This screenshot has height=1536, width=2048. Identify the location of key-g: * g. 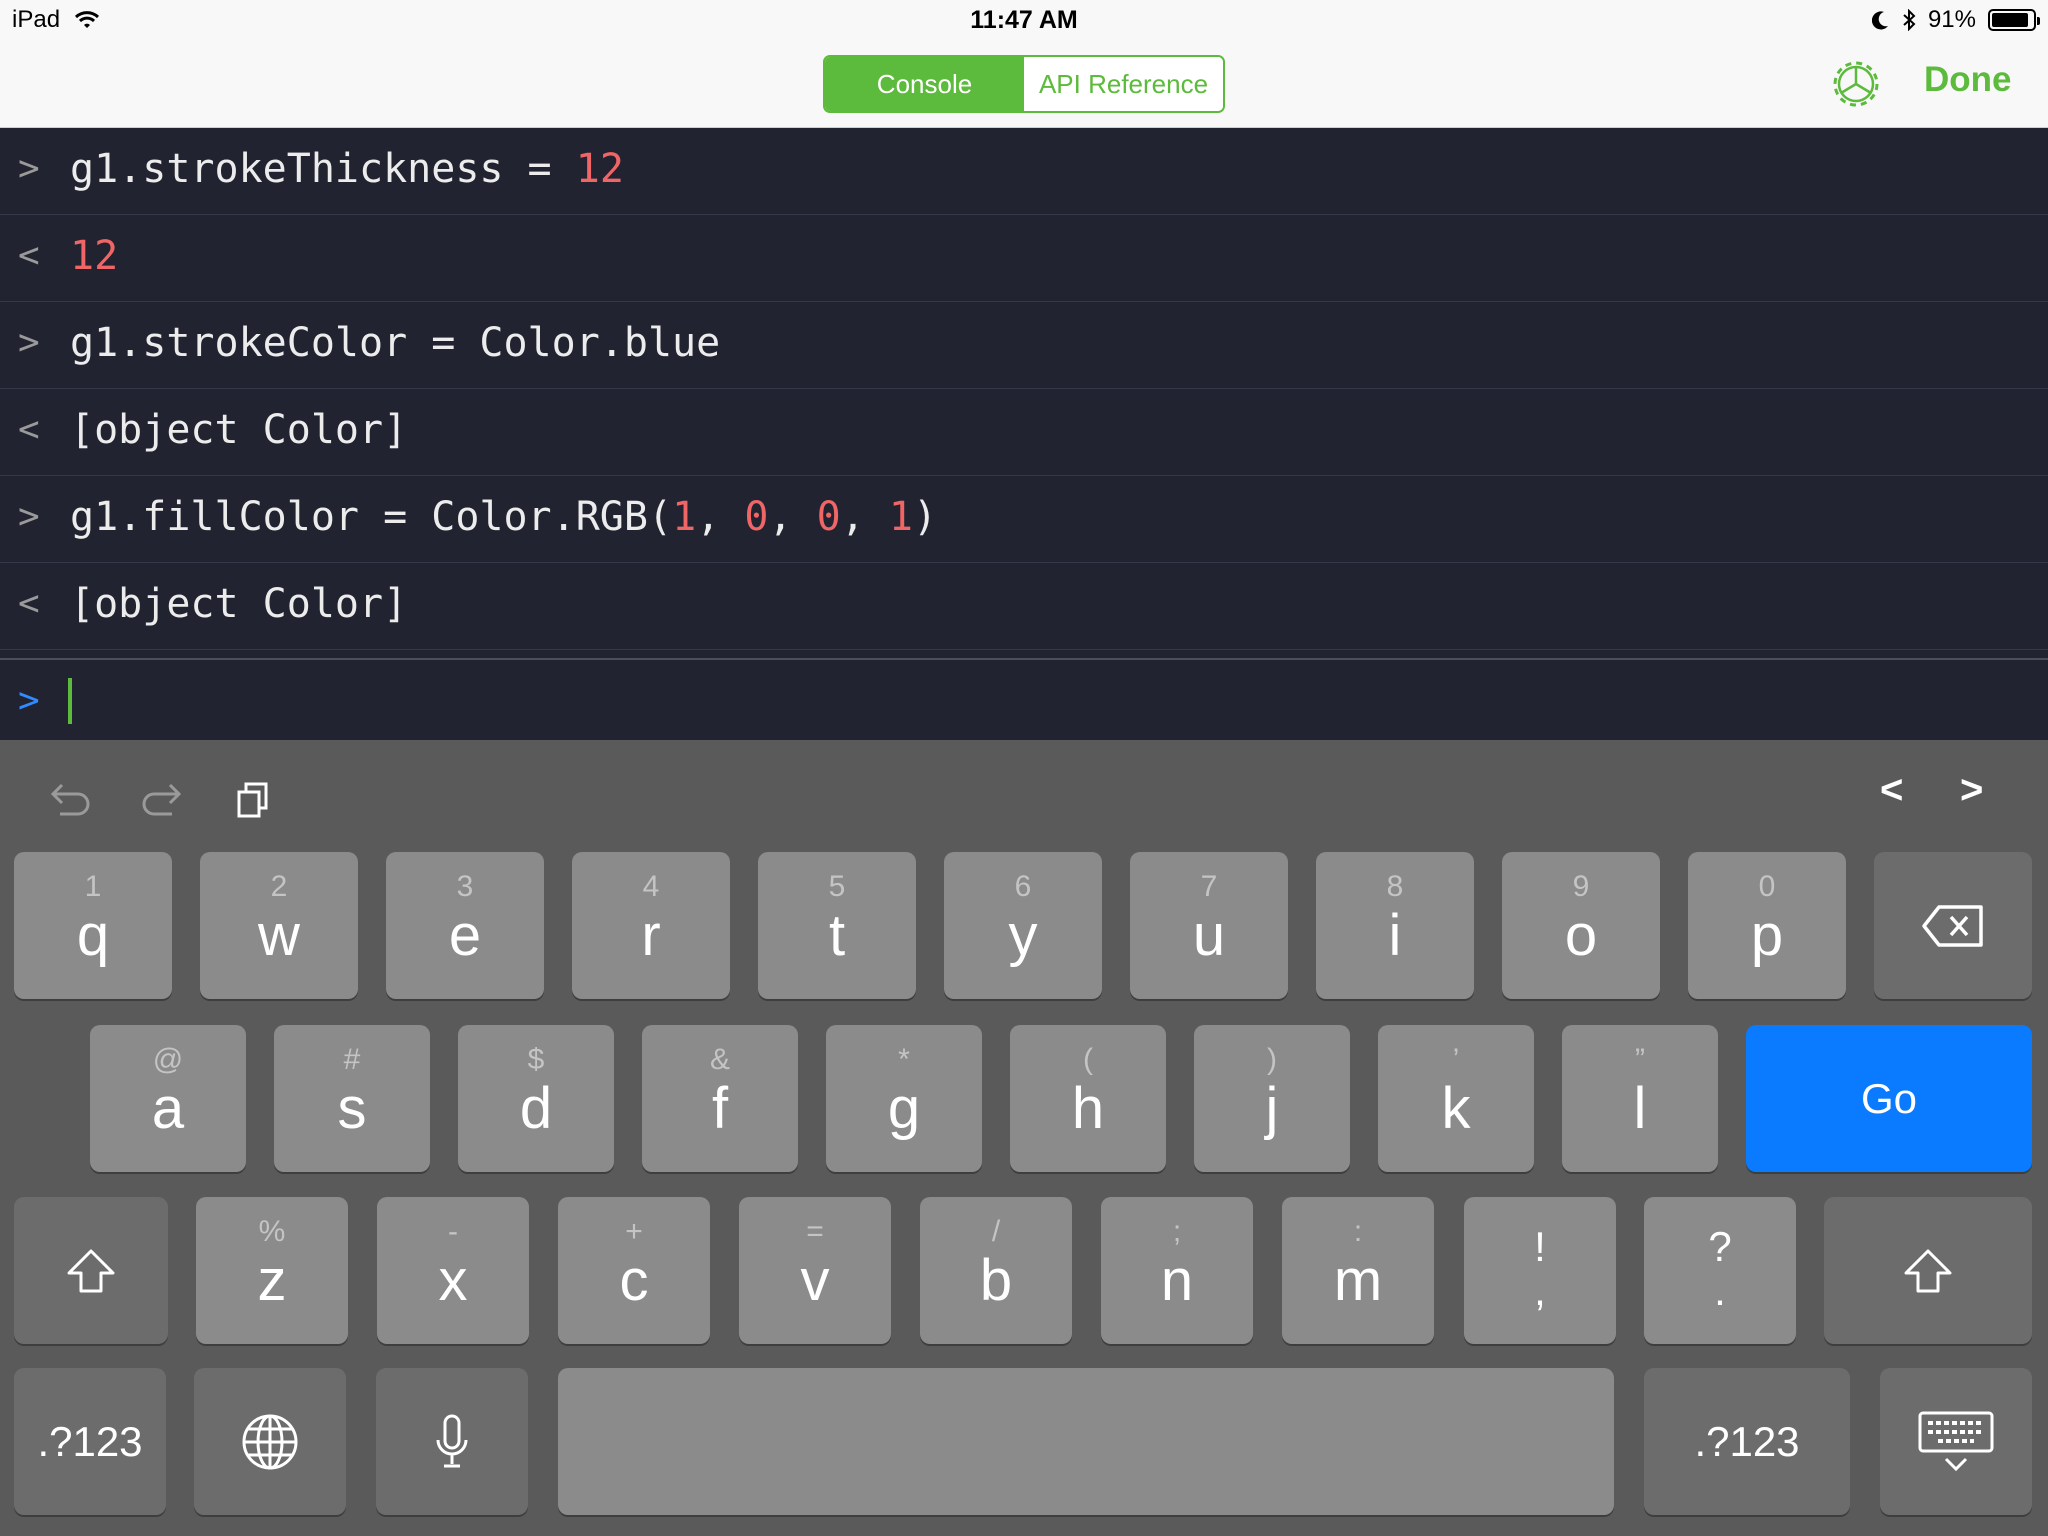
(904, 1098).